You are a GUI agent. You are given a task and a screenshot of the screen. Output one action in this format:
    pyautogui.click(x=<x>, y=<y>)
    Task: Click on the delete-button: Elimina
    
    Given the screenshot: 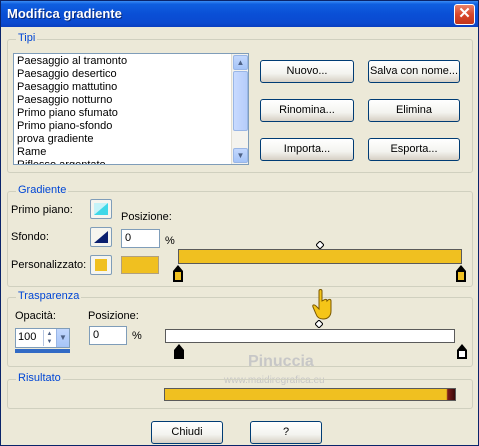 What is the action you would take?
    pyautogui.click(x=414, y=110)
    